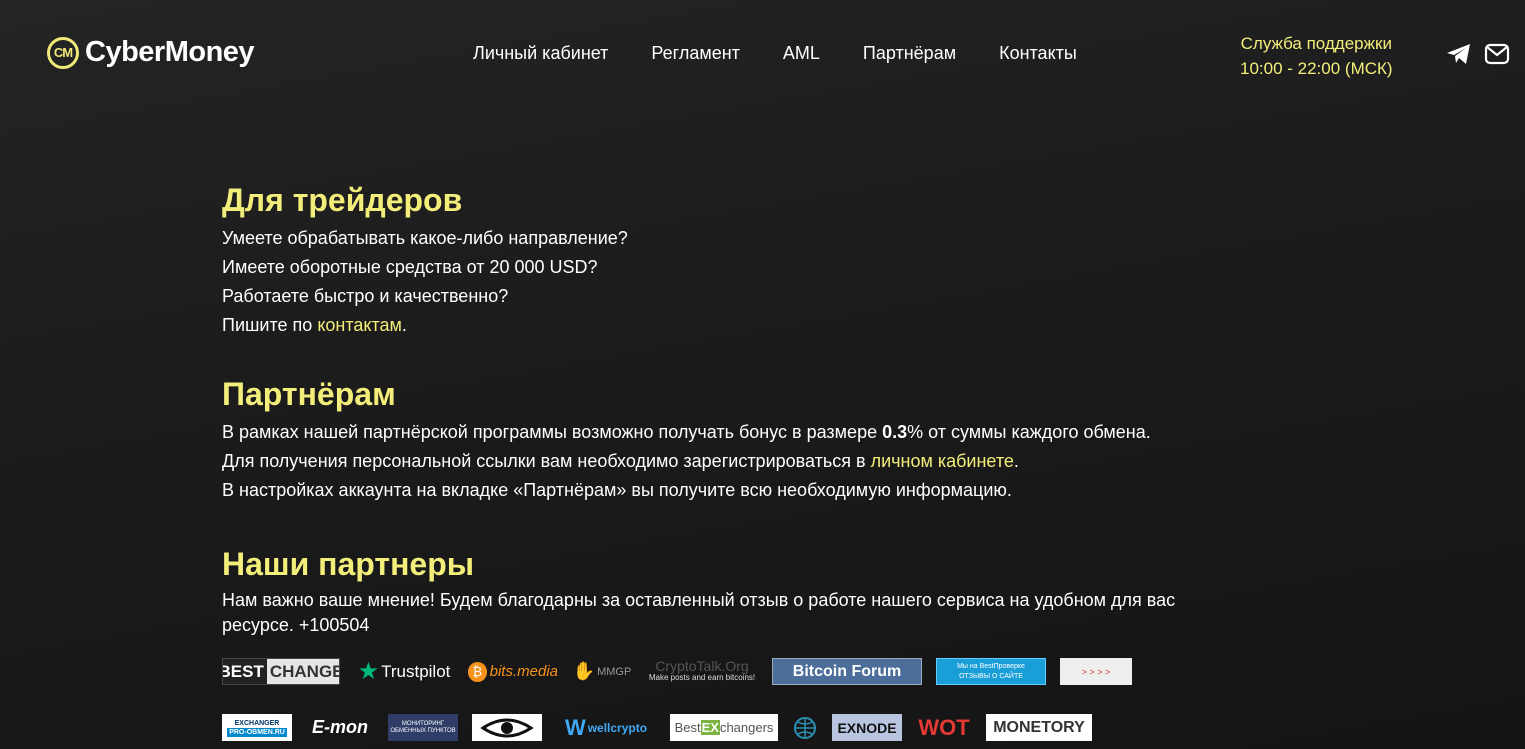 This screenshot has width=1525, height=749. Describe the element at coordinates (991, 666) in the screenshot. I see `bestproverka-label: Мы на BestПроверке` at that location.